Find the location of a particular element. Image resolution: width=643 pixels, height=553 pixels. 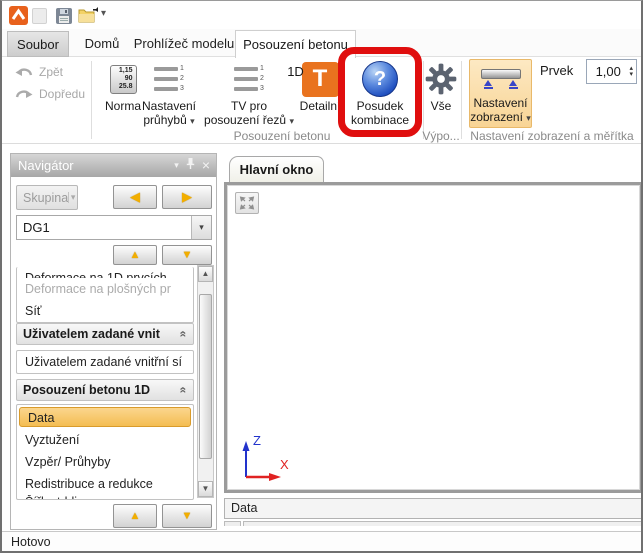

list-item-selected: Data is located at coordinates (105, 417).